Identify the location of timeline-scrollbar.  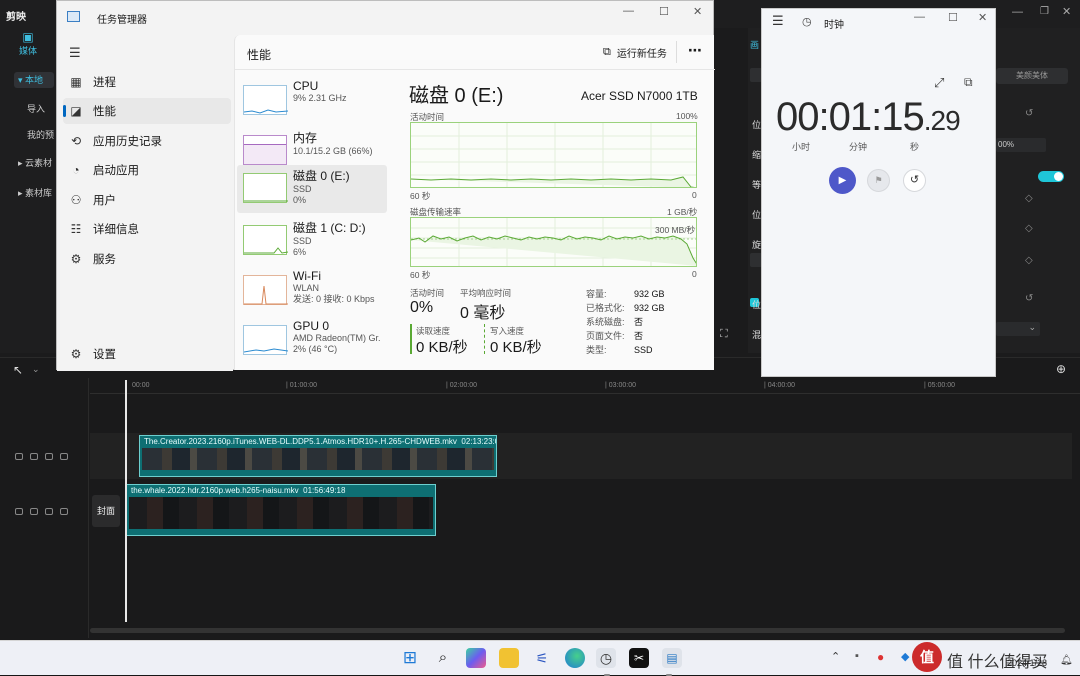
(577, 630).